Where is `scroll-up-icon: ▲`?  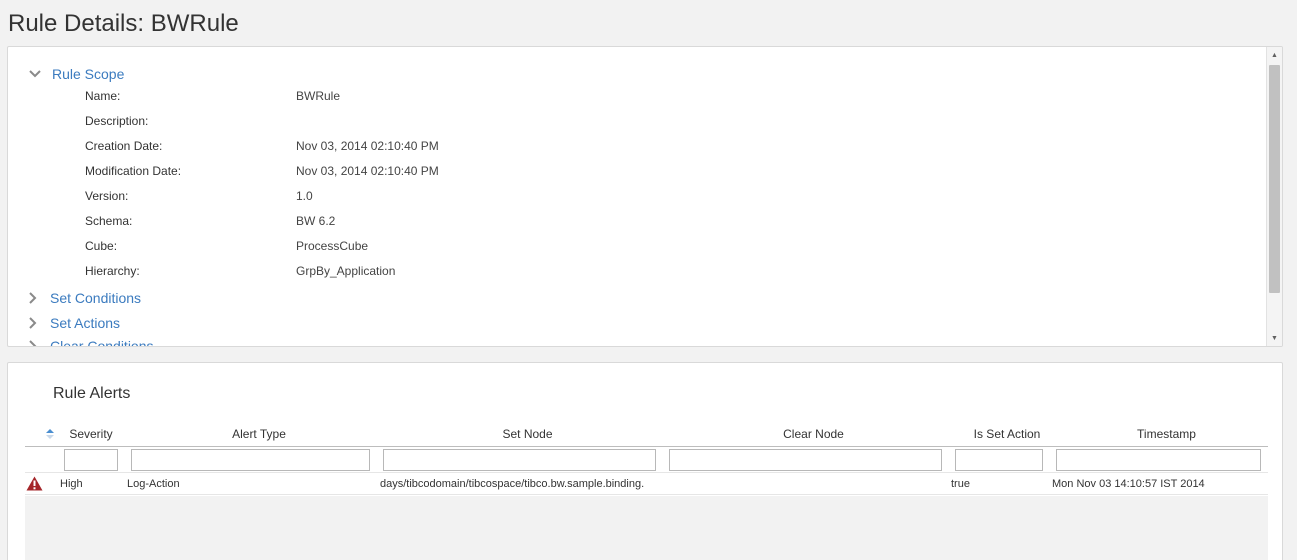 scroll-up-icon: ▲ is located at coordinates (1274, 55).